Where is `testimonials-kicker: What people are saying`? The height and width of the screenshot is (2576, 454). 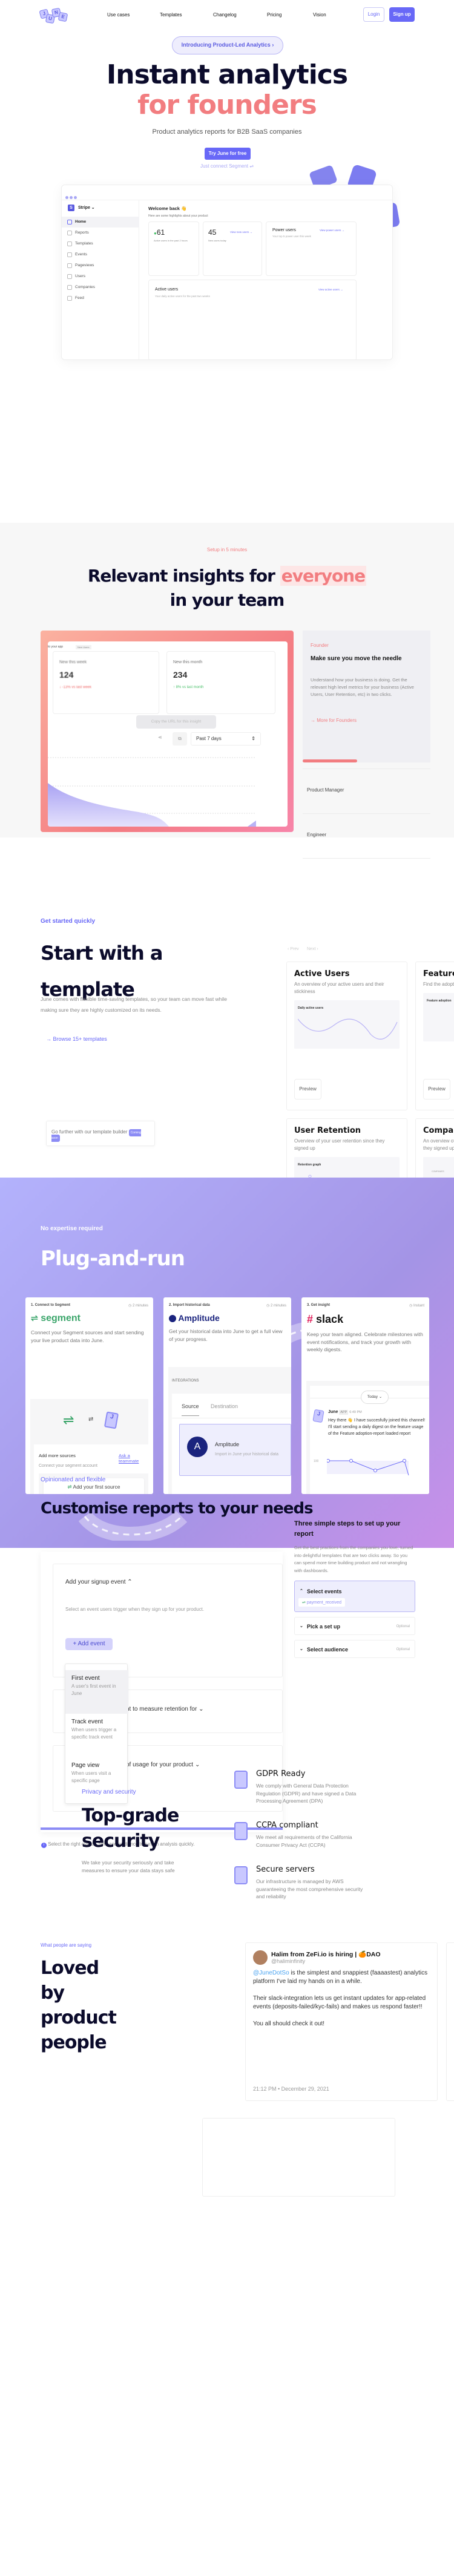
testimonials-kicker: What people are saying is located at coordinates (66, 1945).